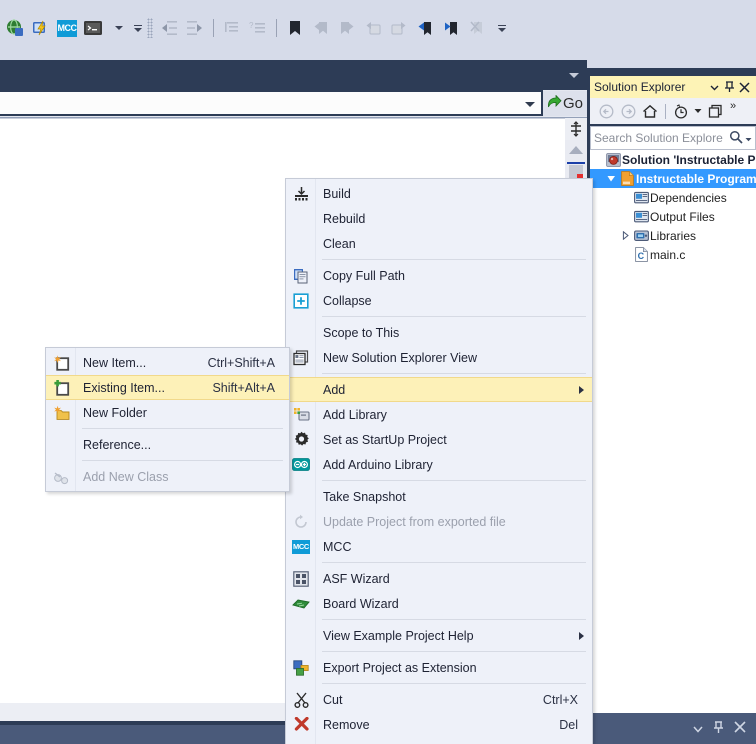 The width and height of the screenshot is (756, 744). What do you see at coordinates (736, 138) in the screenshot?
I see `magnifier-icon` at bounding box center [736, 138].